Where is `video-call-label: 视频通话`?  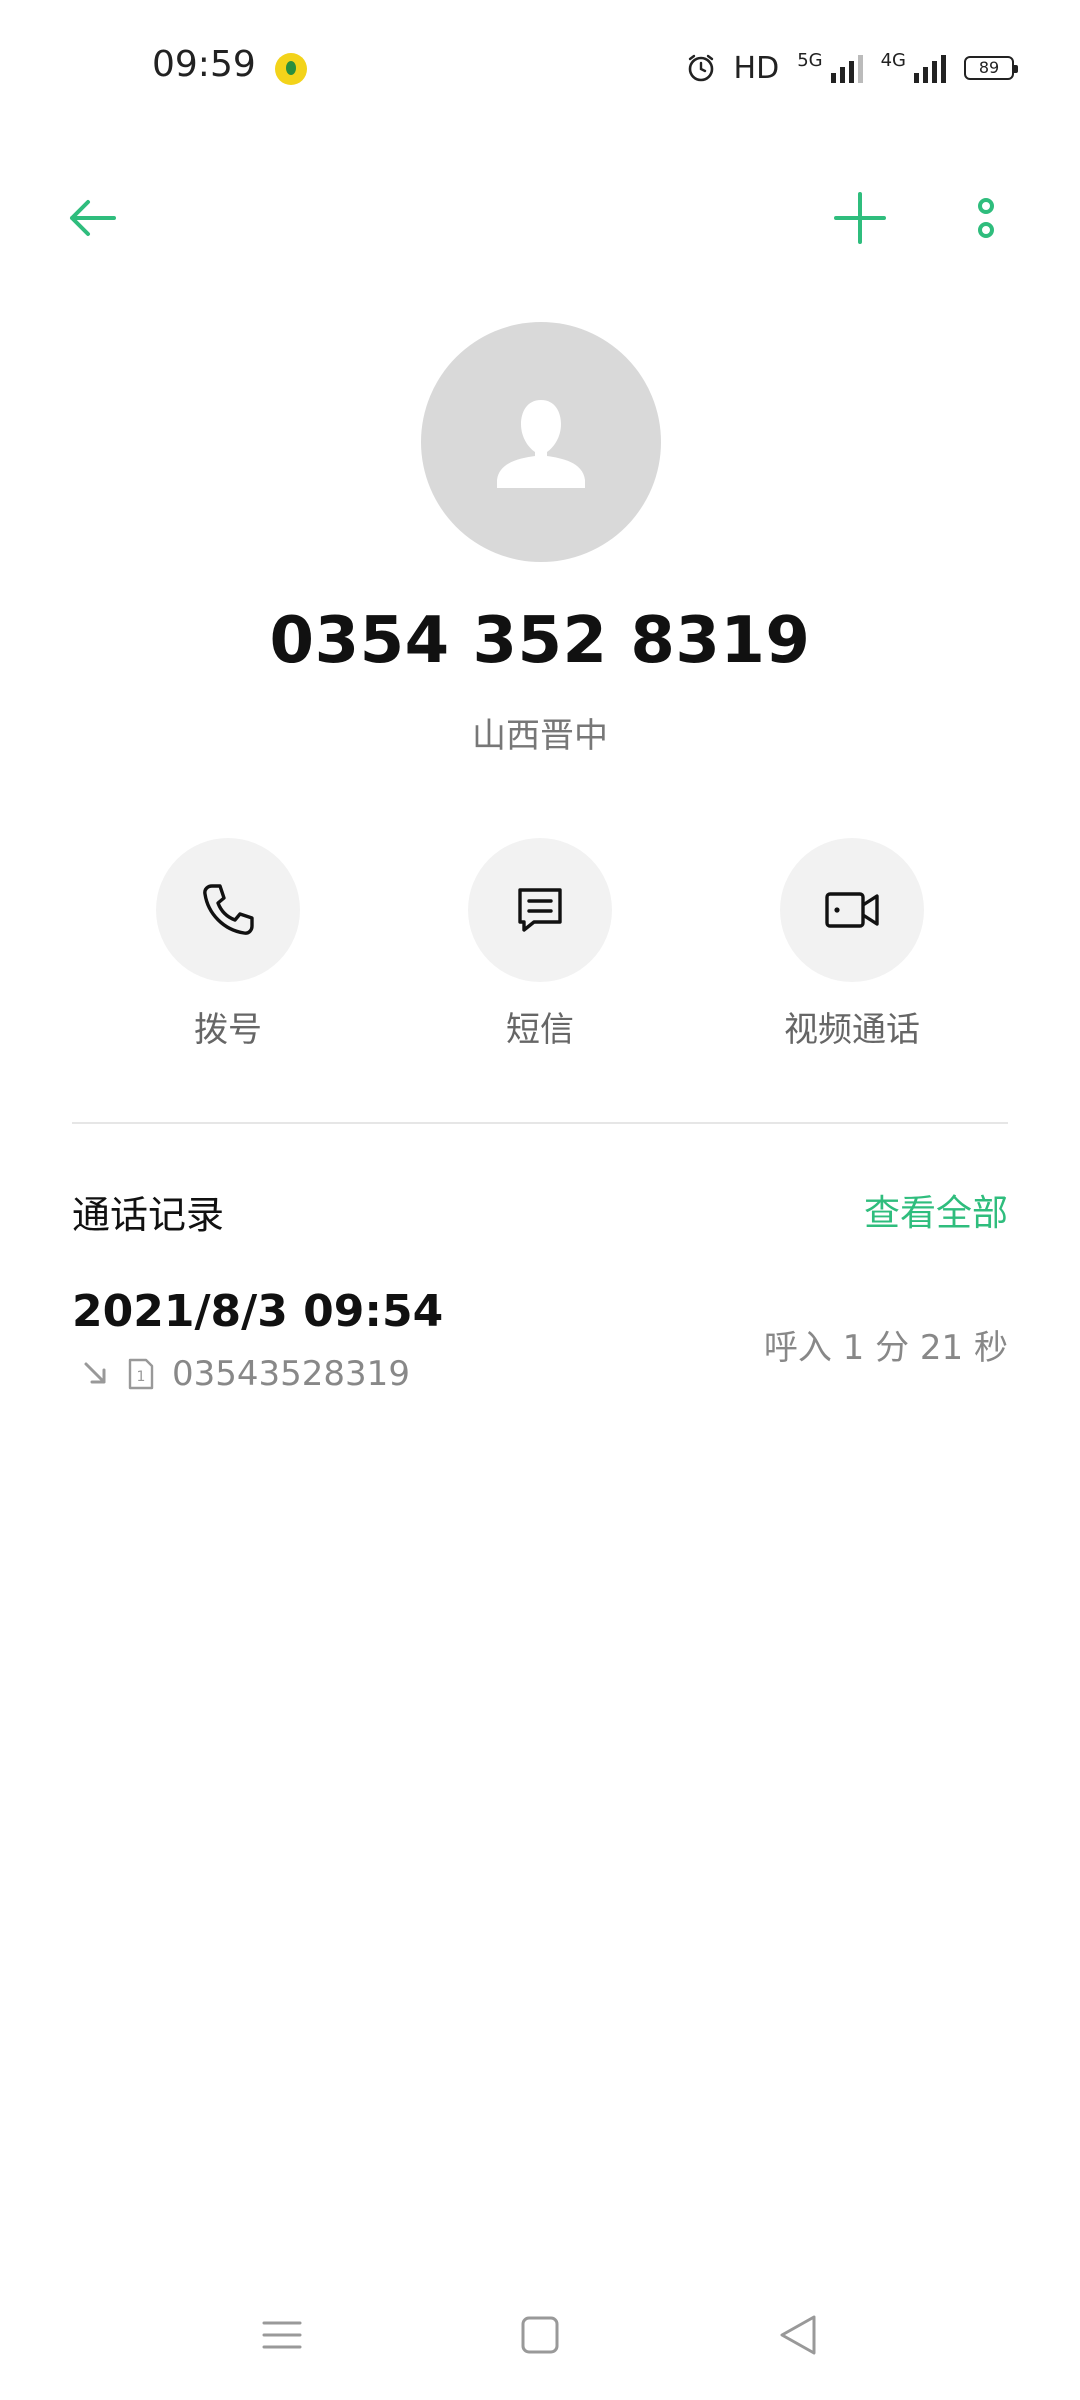
video-call-label: 视频通话 is located at coordinates (852, 1030).